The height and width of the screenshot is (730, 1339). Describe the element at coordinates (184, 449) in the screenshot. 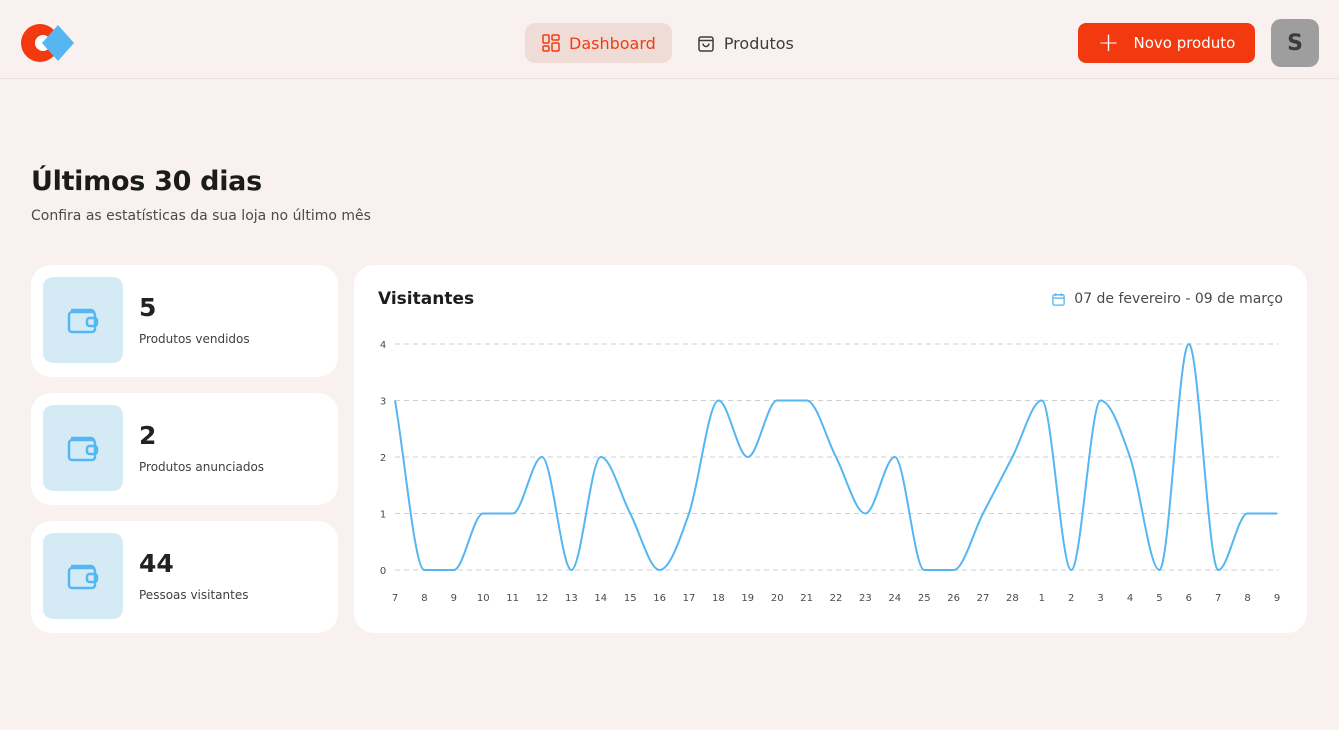

I see `stat-card-listed: 2 Produtos anunciados` at that location.